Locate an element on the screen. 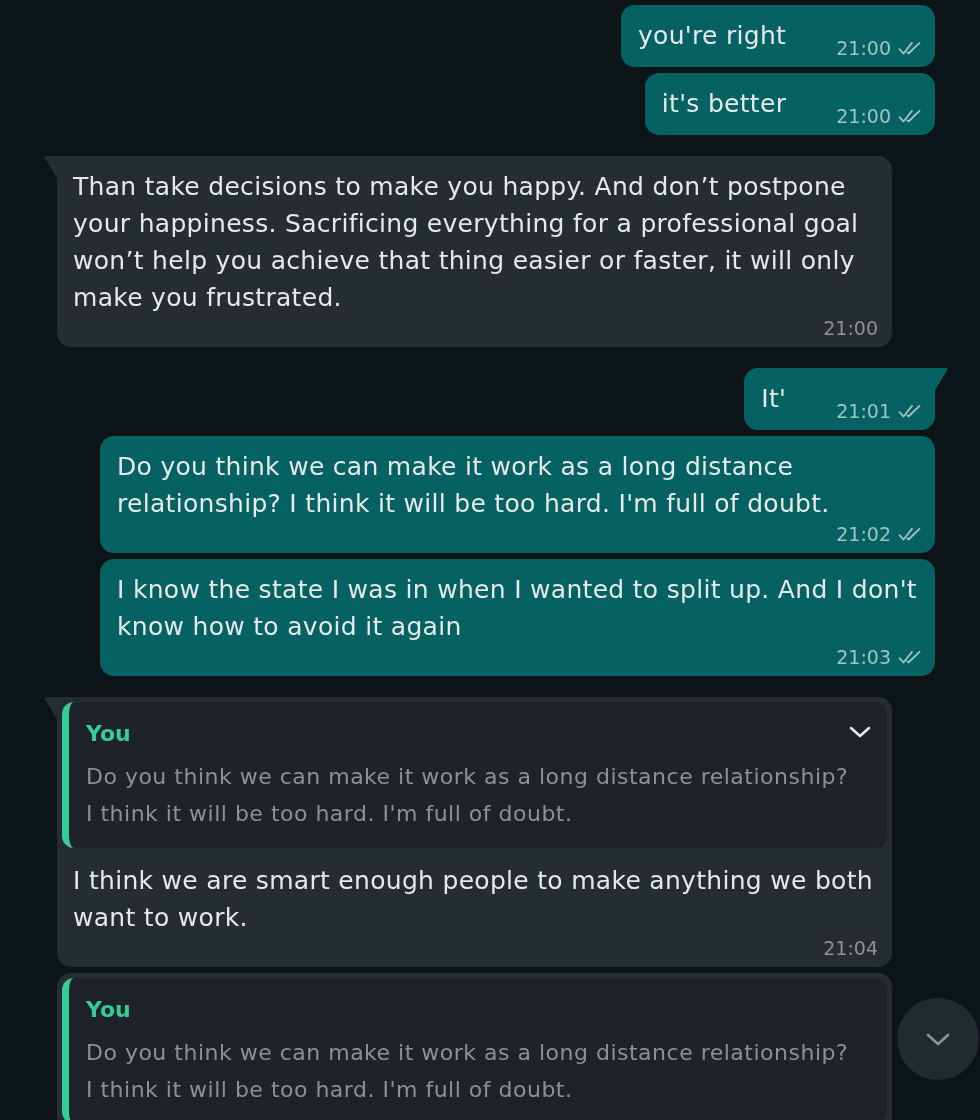 This screenshot has width=980, height=1120. message-time: 21:03 is located at coordinates (863, 657).